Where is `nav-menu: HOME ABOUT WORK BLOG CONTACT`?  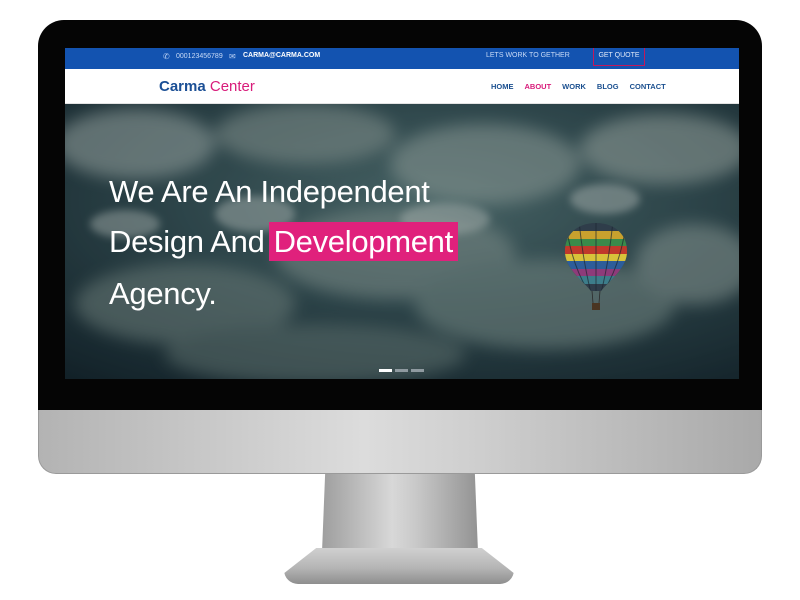 nav-menu: HOME ABOUT WORK BLOG CONTACT is located at coordinates (584, 86).